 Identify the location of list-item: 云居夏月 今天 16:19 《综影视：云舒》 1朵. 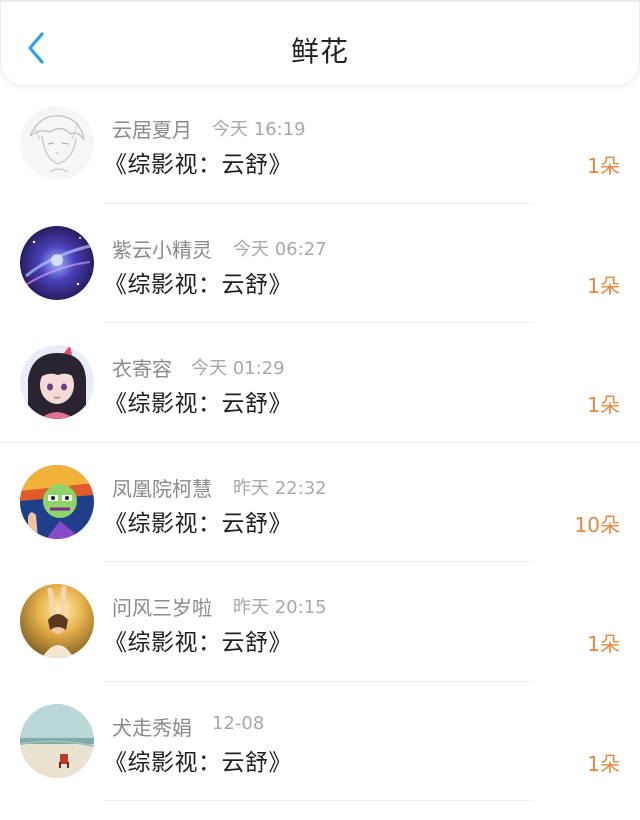
(320, 144).